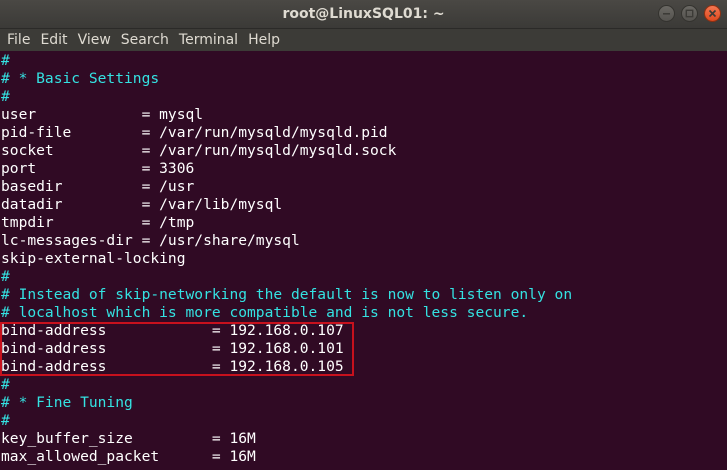  What do you see at coordinates (264, 40) in the screenshot?
I see `menu-help: Help` at bounding box center [264, 40].